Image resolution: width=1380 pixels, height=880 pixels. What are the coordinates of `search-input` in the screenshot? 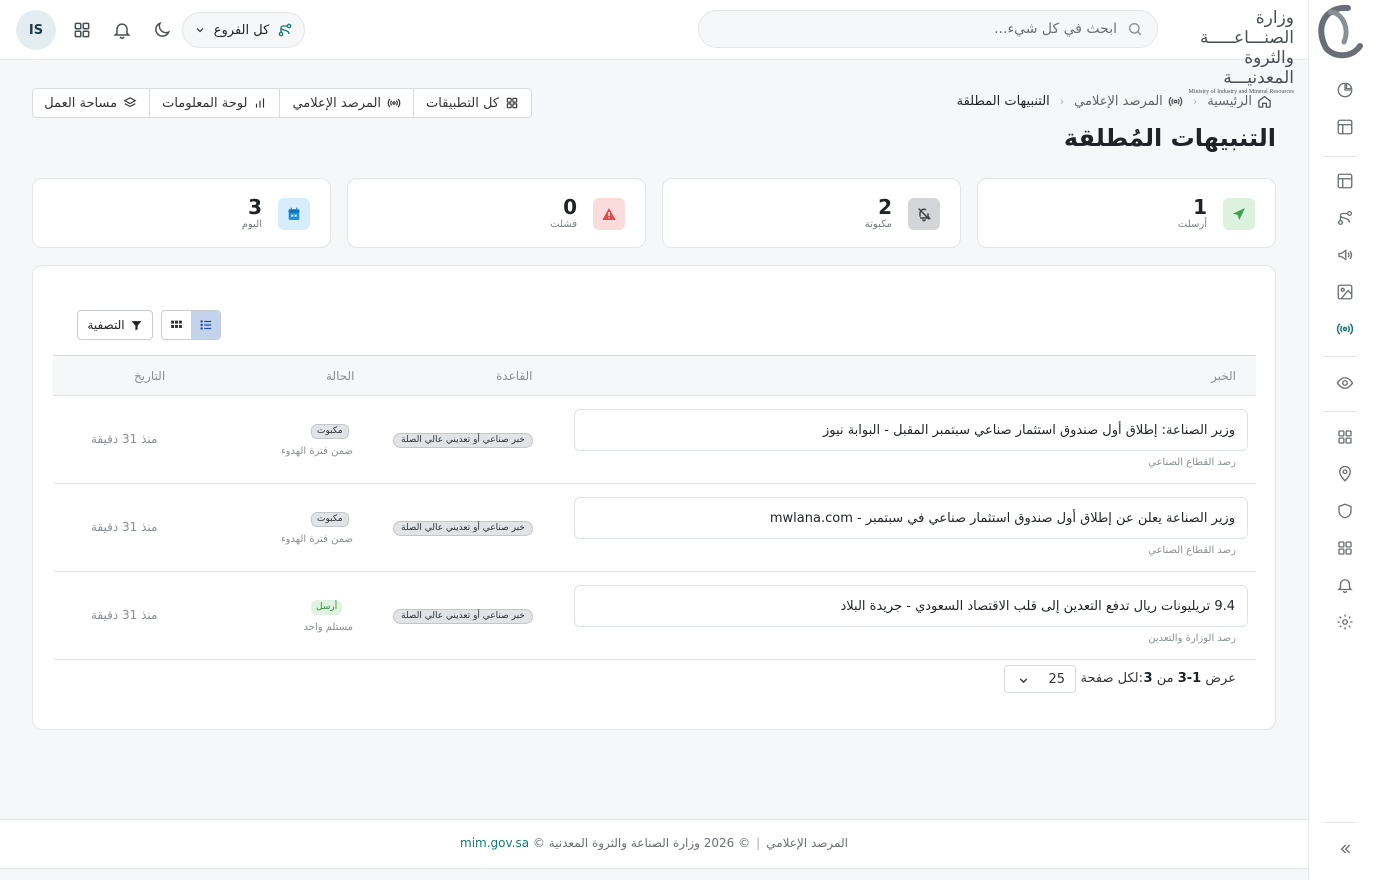 It's located at (916, 29).